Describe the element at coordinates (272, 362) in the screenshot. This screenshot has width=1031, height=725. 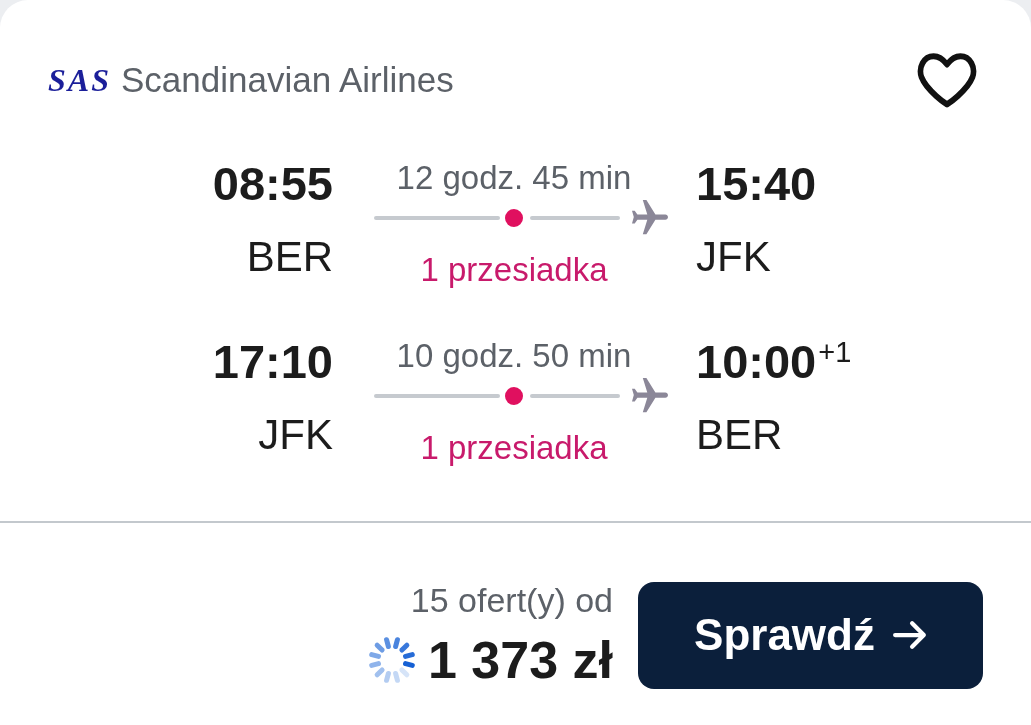
I see `departure-time: 17:10` at that location.